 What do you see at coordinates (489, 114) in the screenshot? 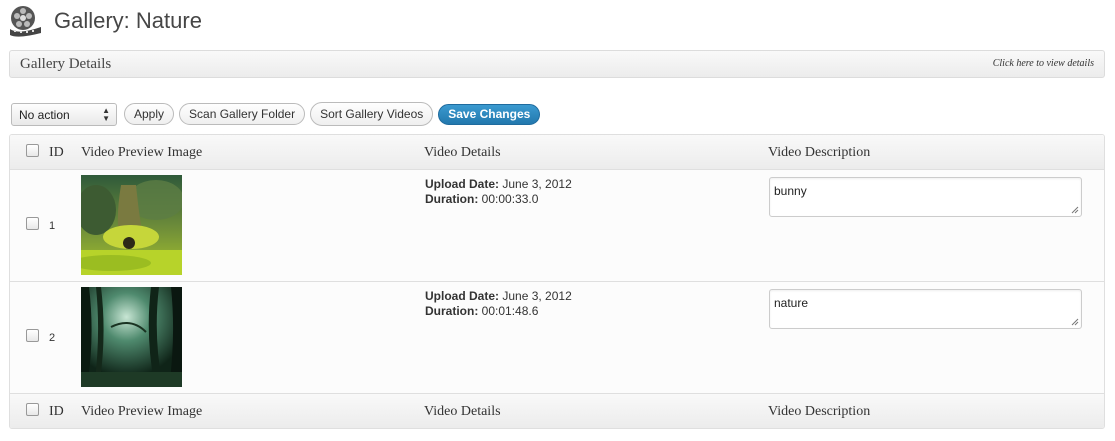
I see `save-changes-button: Save Changes` at bounding box center [489, 114].